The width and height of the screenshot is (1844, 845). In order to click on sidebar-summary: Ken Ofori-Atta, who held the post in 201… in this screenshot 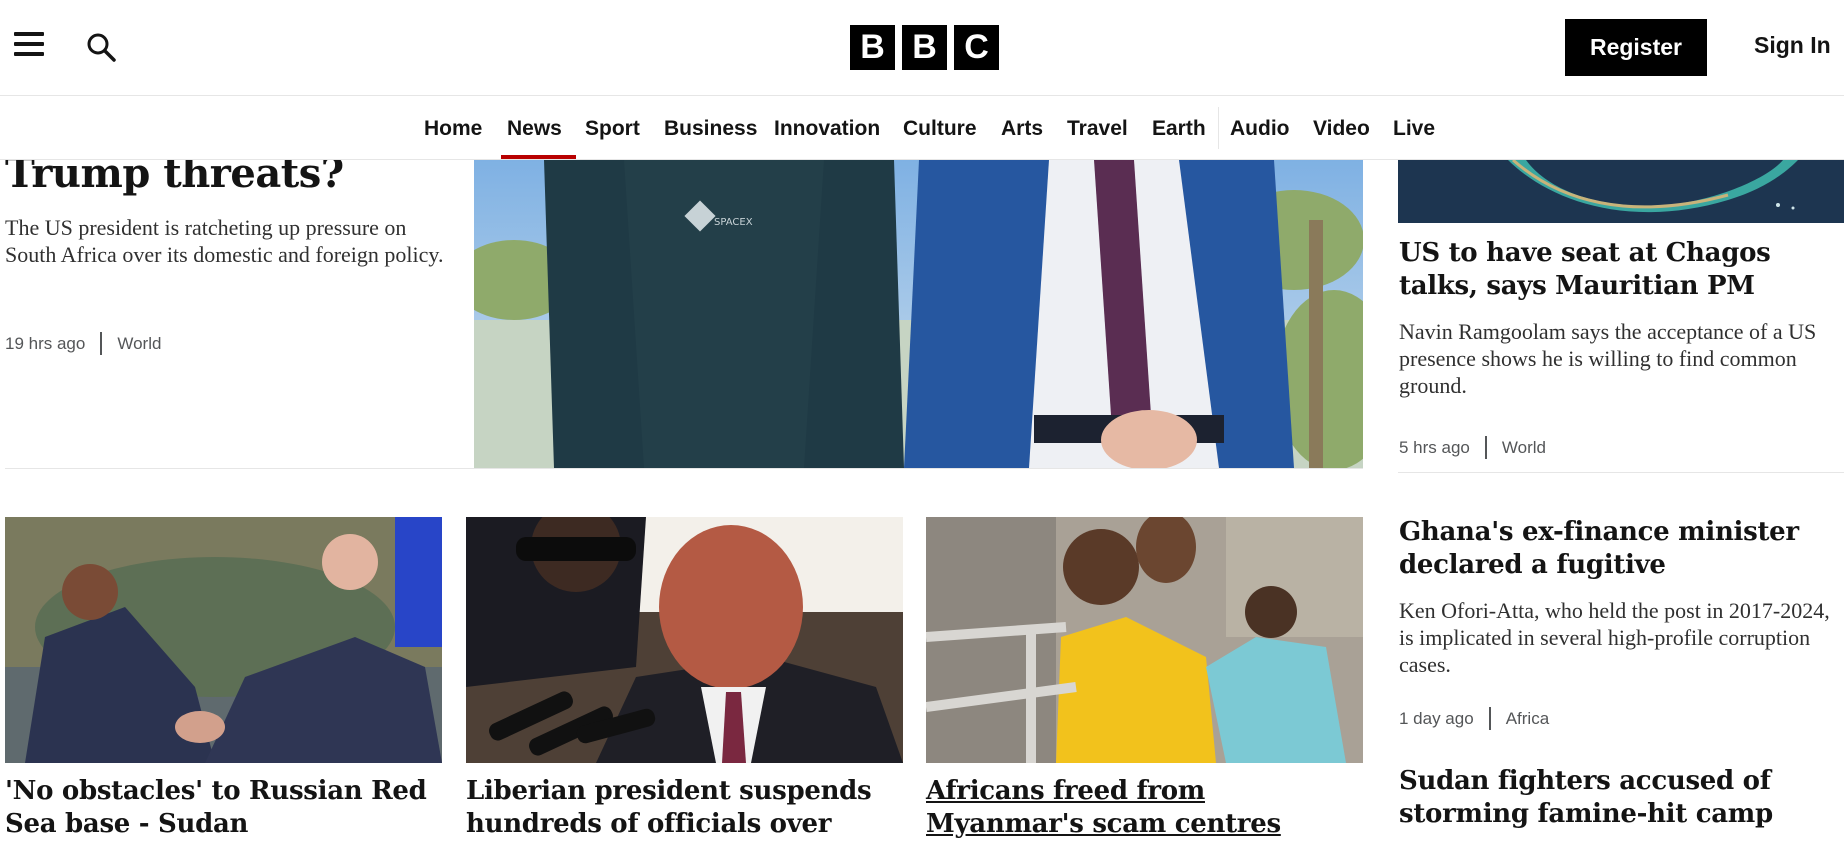, I will do `click(1614, 637)`.